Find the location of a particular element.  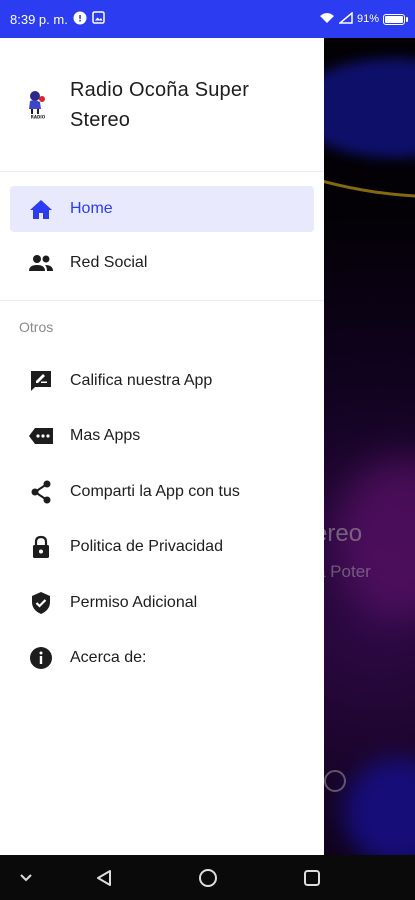

nav-collapse-button is located at coordinates (26, 877).